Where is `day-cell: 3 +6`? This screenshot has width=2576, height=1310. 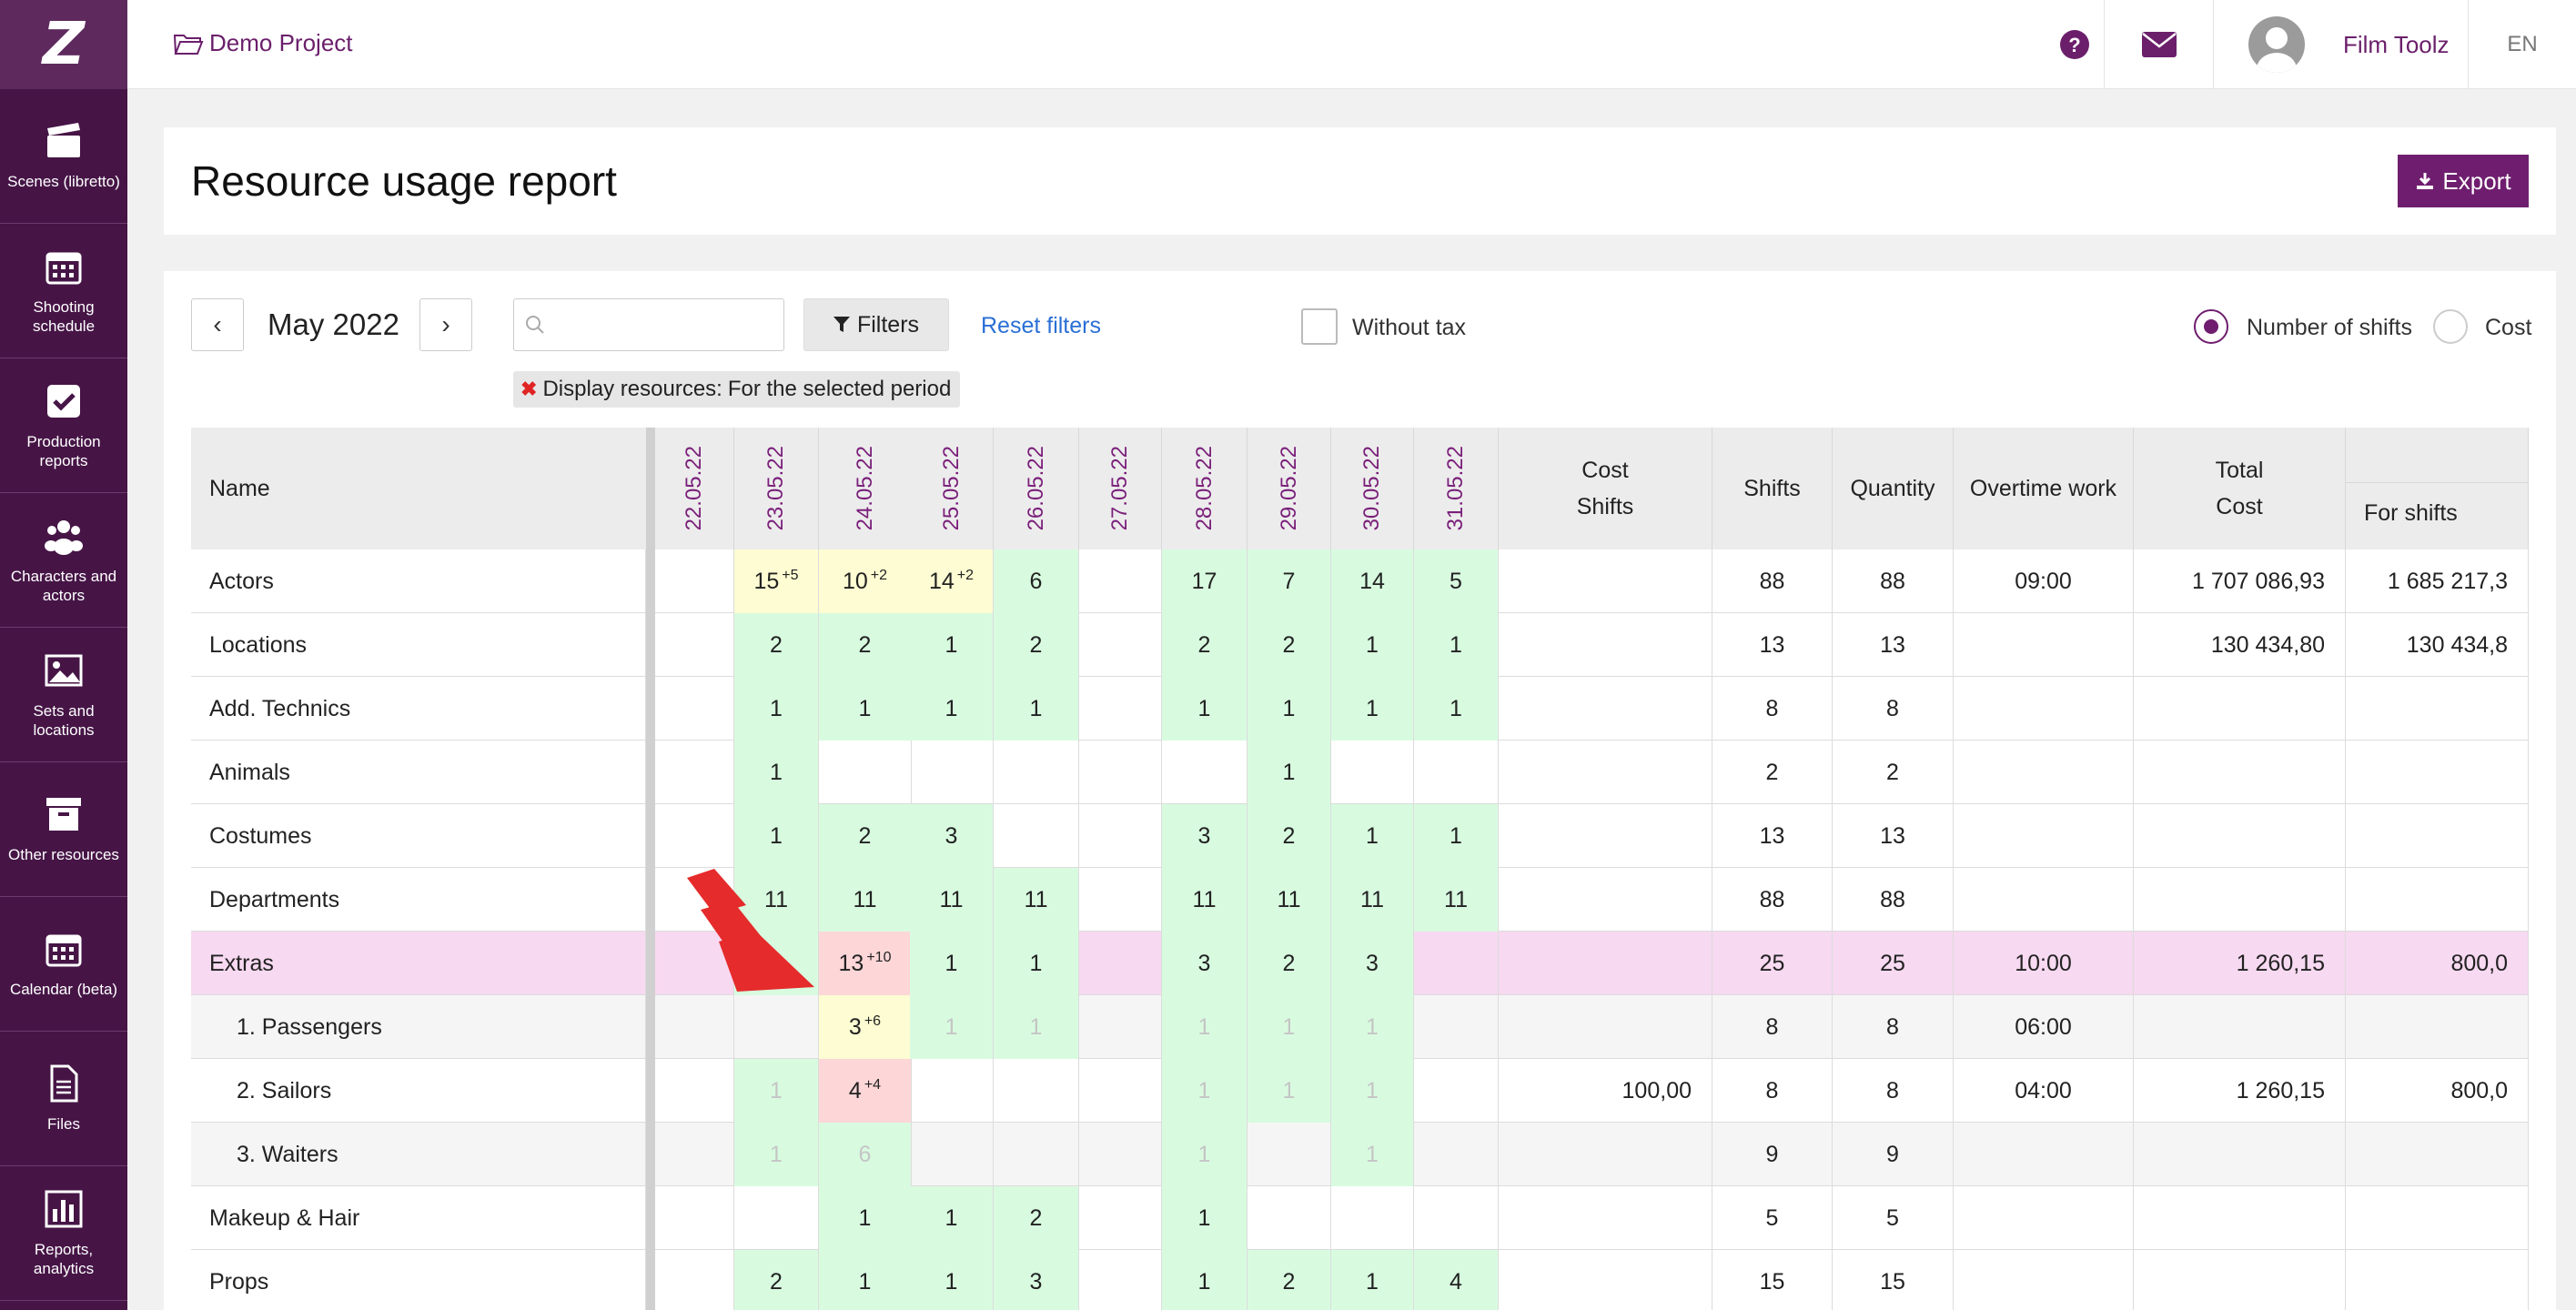 day-cell: 3 +6 is located at coordinates (865, 1027).